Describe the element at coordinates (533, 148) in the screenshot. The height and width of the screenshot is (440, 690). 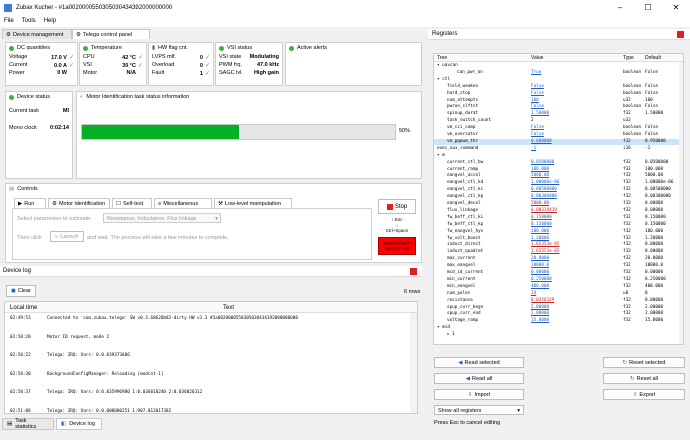
I see `register-value: -1` at that location.